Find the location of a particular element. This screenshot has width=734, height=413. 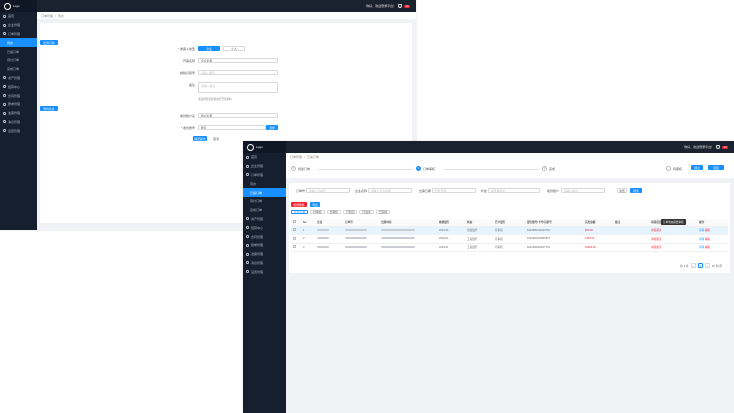

status-dot is located at coordinates (668, 168).